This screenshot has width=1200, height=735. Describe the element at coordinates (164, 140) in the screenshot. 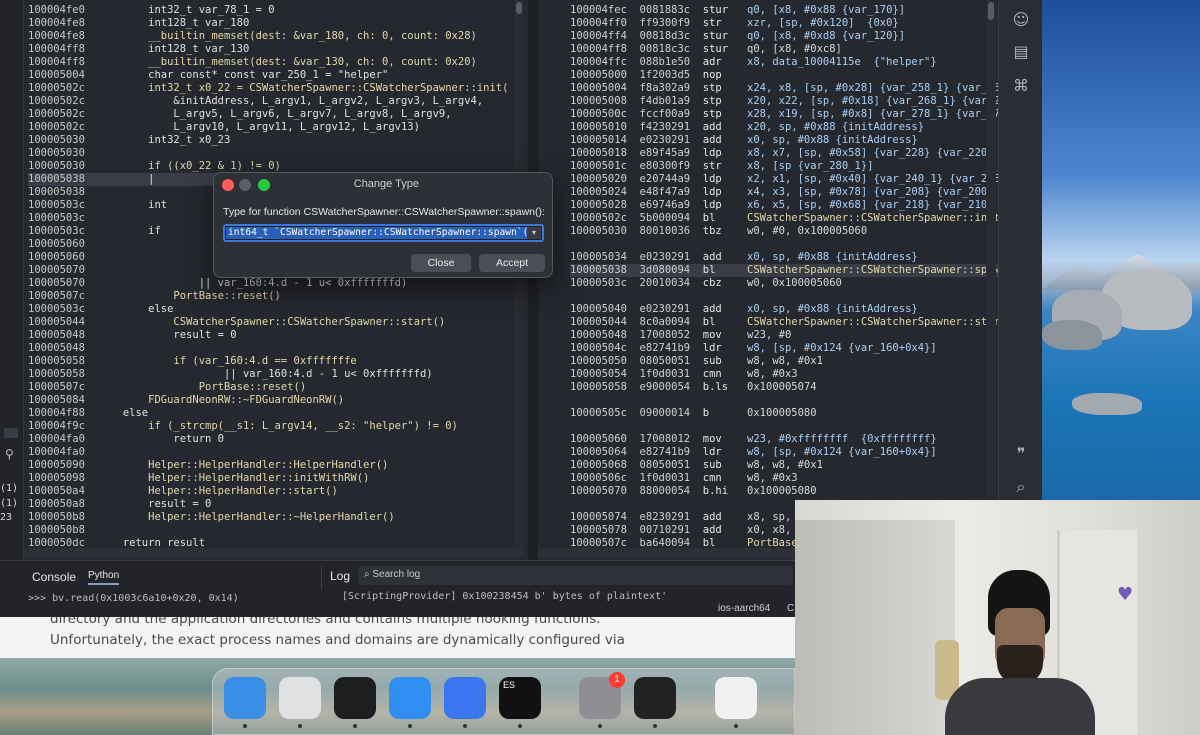

I see `code-text: int32_t x0_23` at that location.